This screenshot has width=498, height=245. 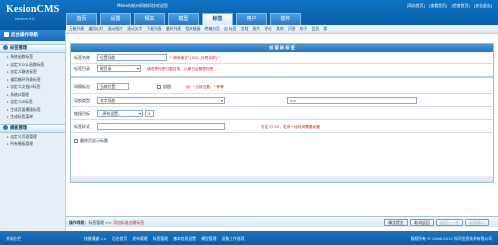 I want to click on breadcrumb-prefix: 操作导航：, so click(x=79, y=222).